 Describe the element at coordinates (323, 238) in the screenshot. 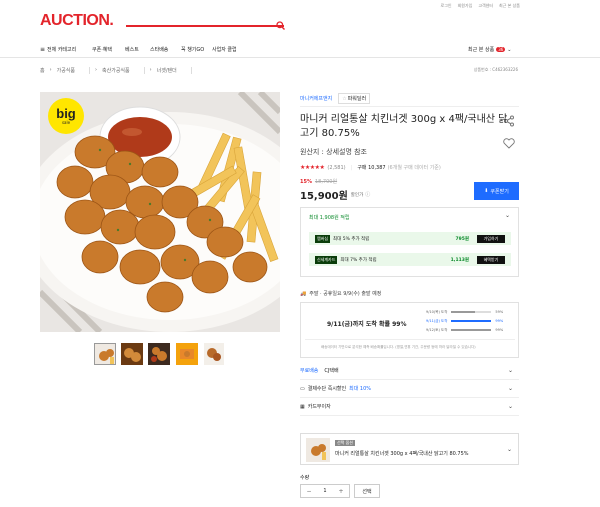

I see `benefit-tag: 멤버십` at that location.